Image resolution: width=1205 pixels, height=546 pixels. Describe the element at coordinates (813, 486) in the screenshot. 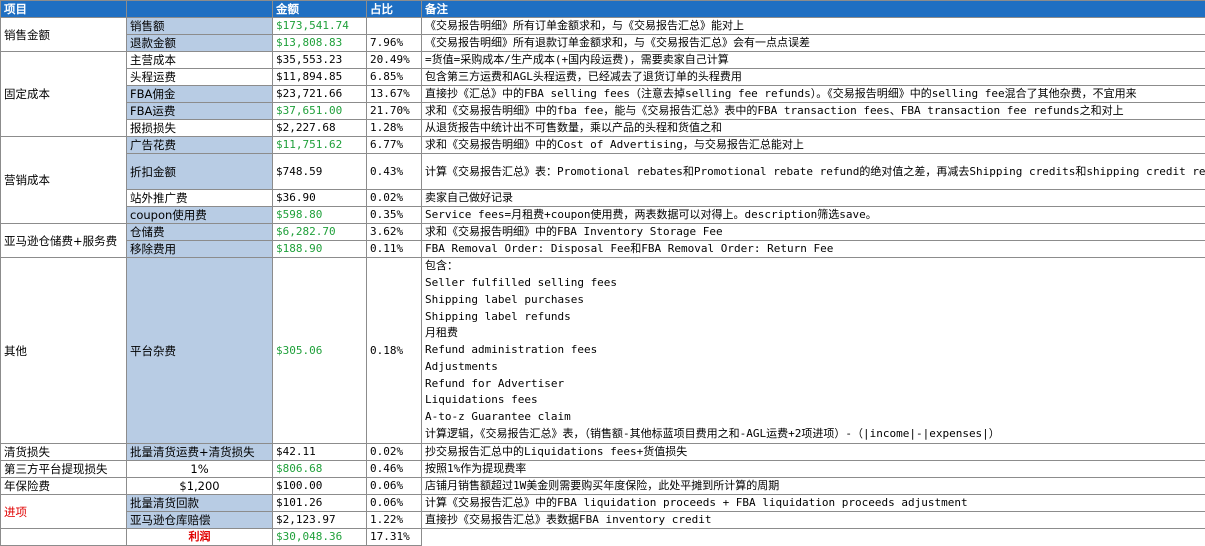

I see `note-cell: 店铺月销售额超过1W美金则需要购买年度保险，此处平摊到所计算的周期` at that location.